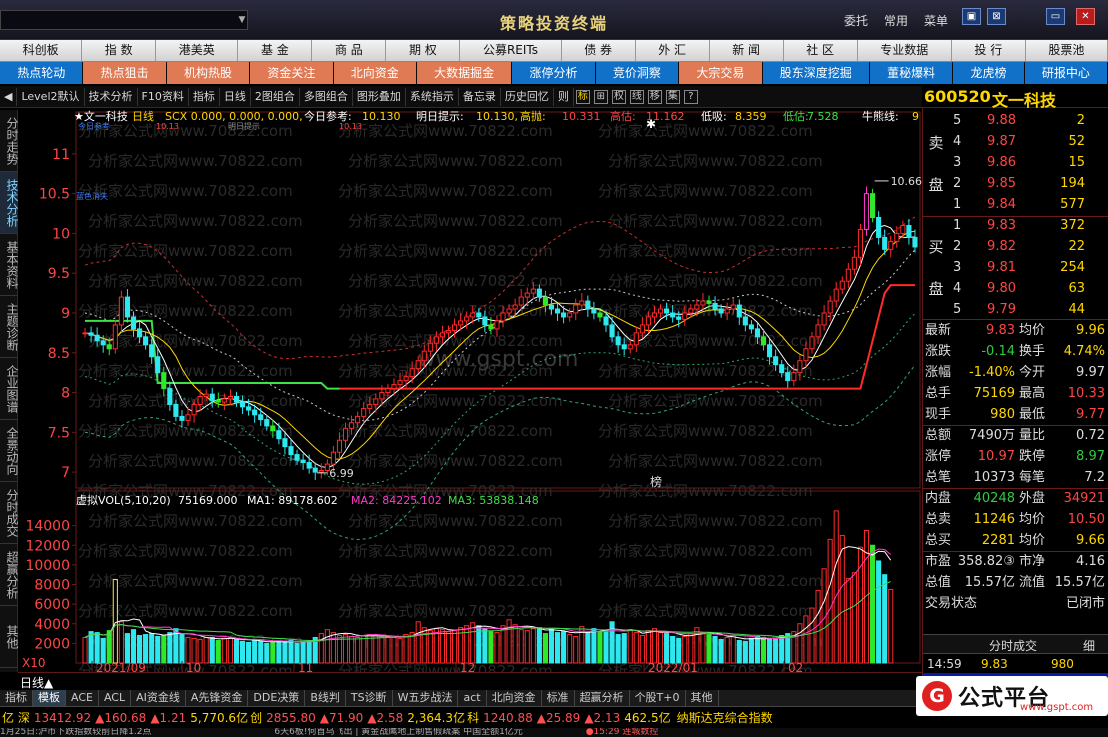 This screenshot has width=1108, height=737. What do you see at coordinates (996, 16) in the screenshot?
I see `settings-icon: ⊠` at bounding box center [996, 16].